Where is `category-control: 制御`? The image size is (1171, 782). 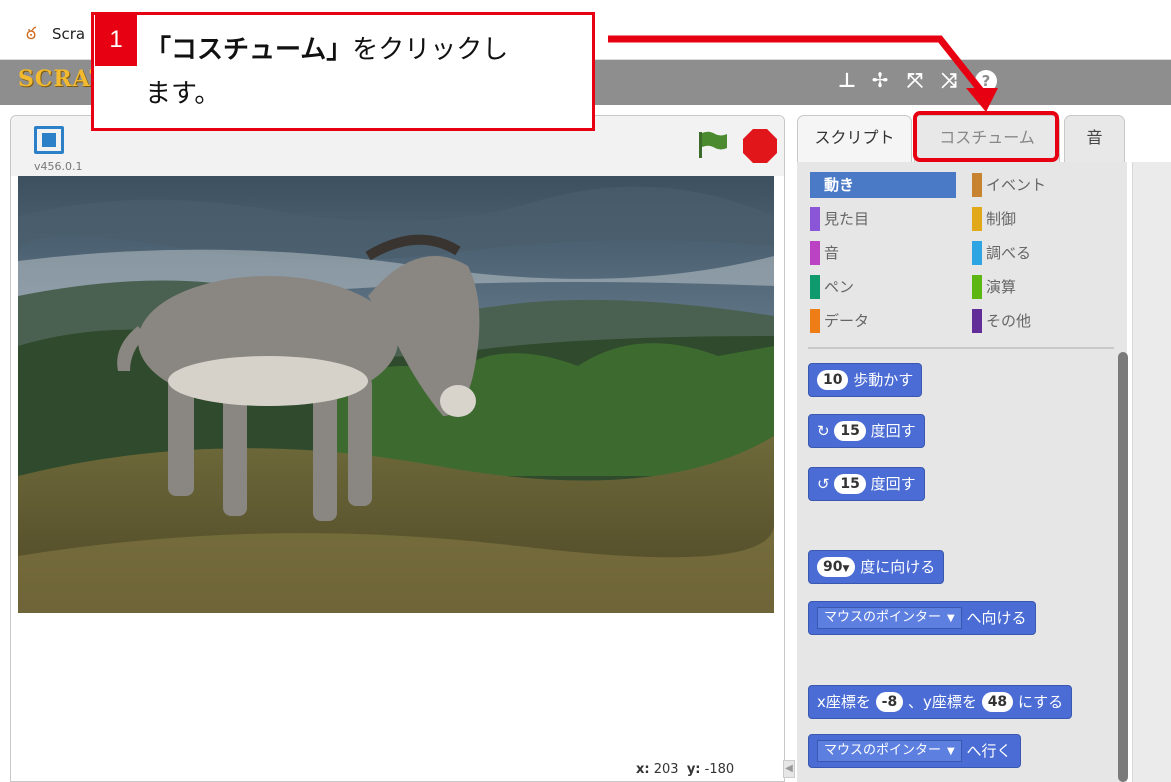
category-control: 制御 is located at coordinates (1042, 219).